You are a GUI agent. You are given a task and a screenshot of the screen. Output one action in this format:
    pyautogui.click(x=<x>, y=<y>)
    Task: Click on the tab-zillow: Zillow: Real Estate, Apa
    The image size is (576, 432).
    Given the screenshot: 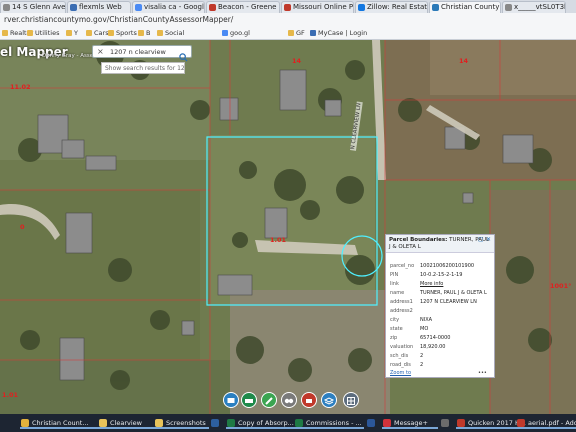 What is the action you would take?
    pyautogui.click(x=391, y=7)
    